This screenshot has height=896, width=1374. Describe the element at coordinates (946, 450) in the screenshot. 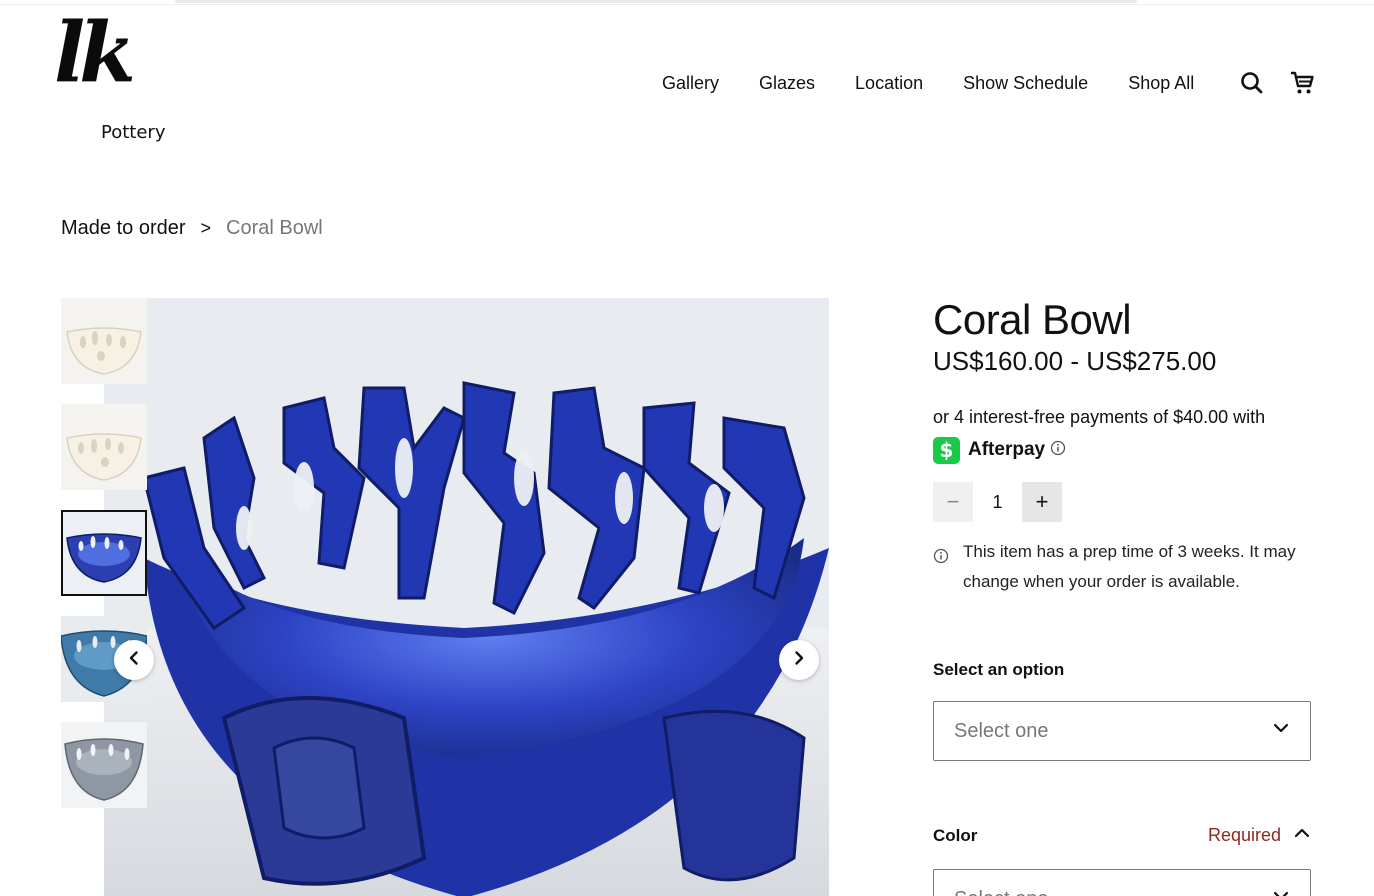

I see `afterpay-logo-icon: $` at that location.